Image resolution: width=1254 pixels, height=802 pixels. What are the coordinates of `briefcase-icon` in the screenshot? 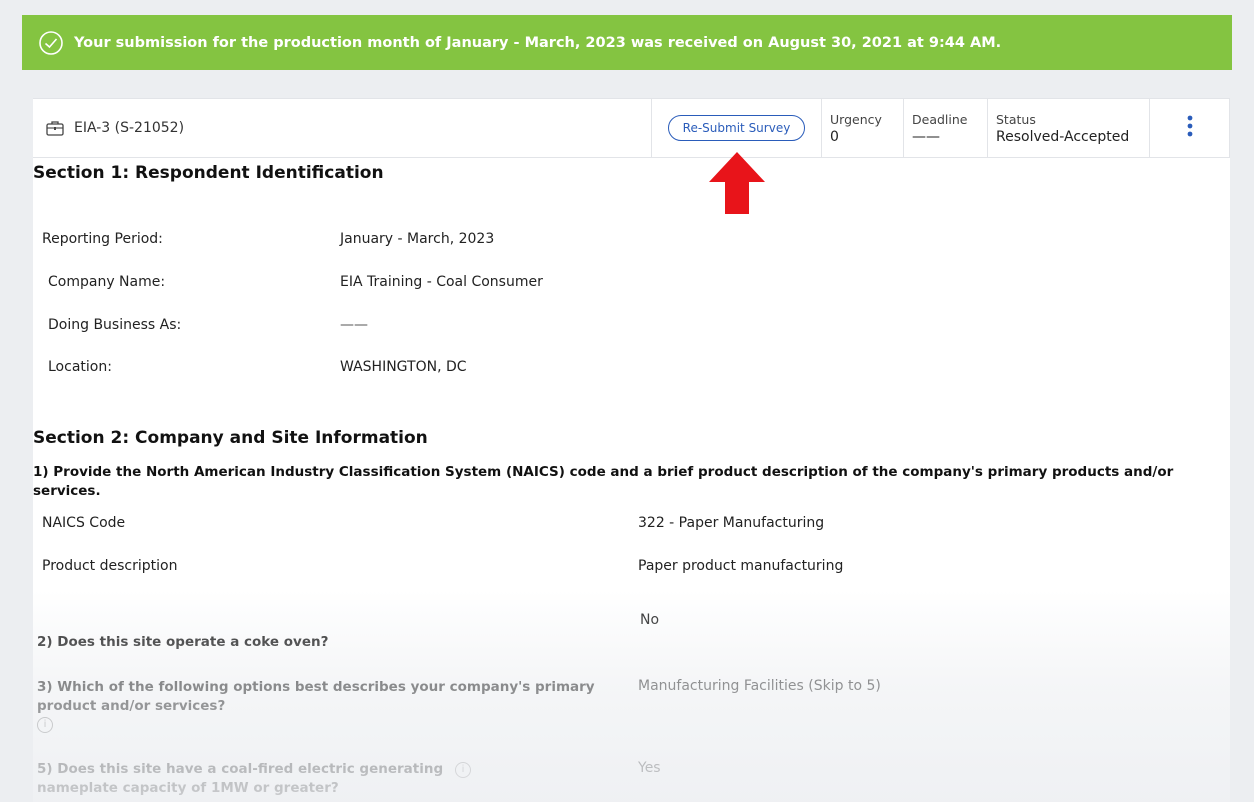 It's located at (55, 128).